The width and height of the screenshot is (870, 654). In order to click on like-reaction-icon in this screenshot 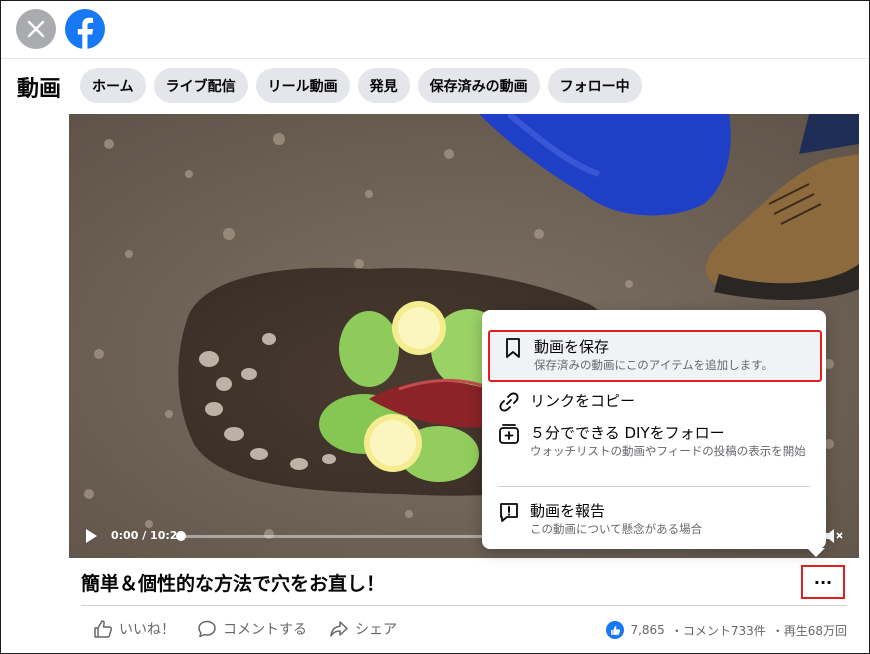, I will do `click(615, 630)`.